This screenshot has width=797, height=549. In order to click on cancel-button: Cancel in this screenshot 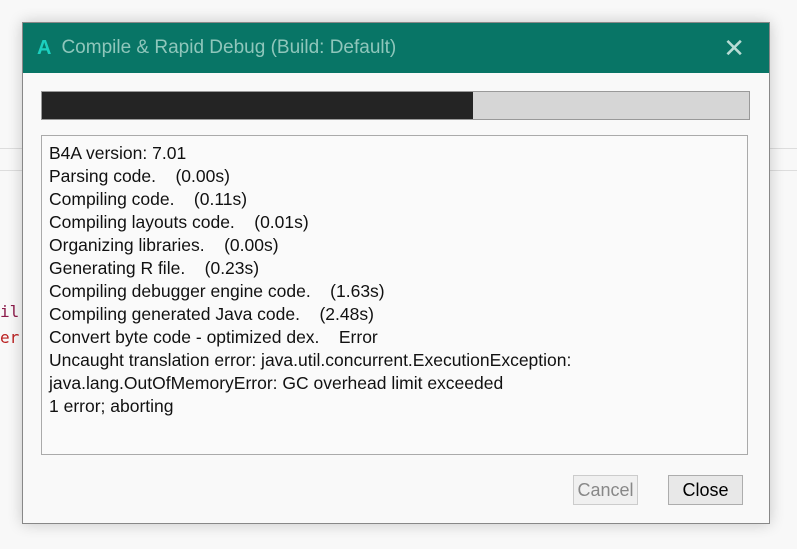, I will do `click(605, 490)`.